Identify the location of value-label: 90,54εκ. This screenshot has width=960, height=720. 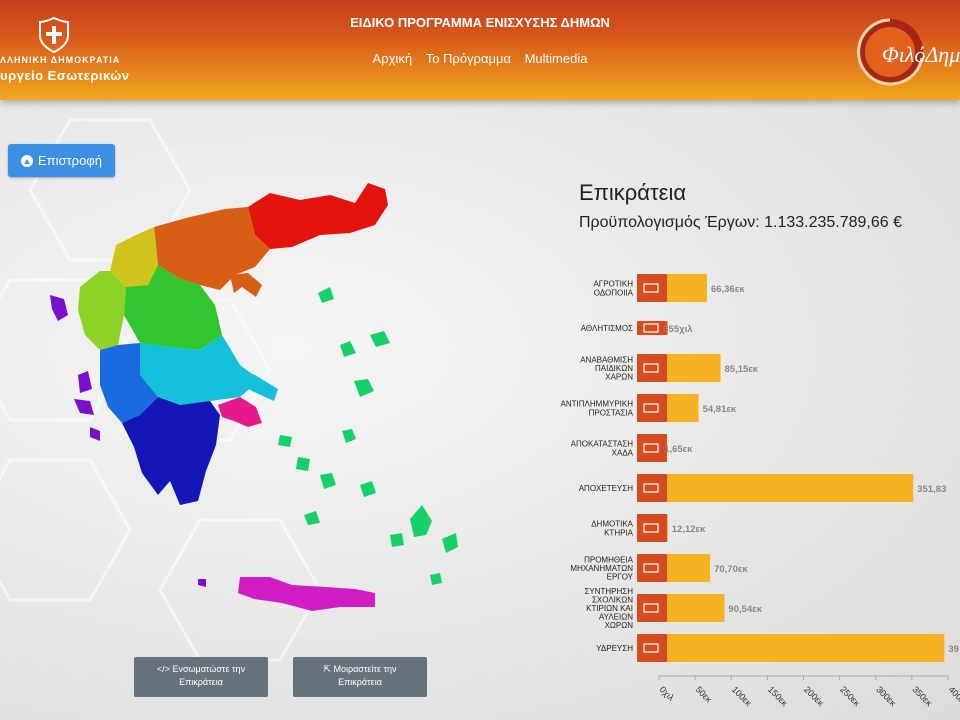
(745, 609).